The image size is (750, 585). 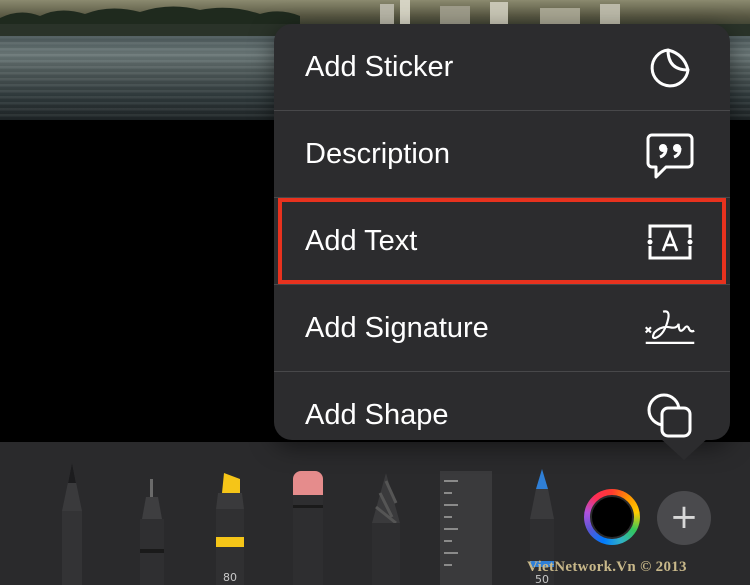 What do you see at coordinates (386, 529) in the screenshot?
I see `pencil-icon` at bounding box center [386, 529].